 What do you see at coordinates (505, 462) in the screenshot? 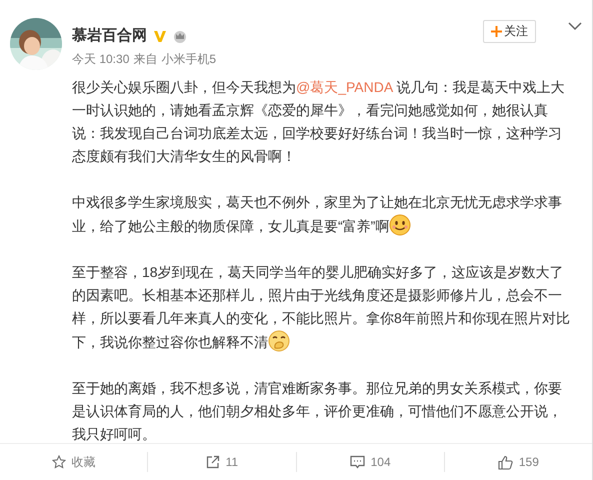
I see `thumbs-up-icon` at bounding box center [505, 462].